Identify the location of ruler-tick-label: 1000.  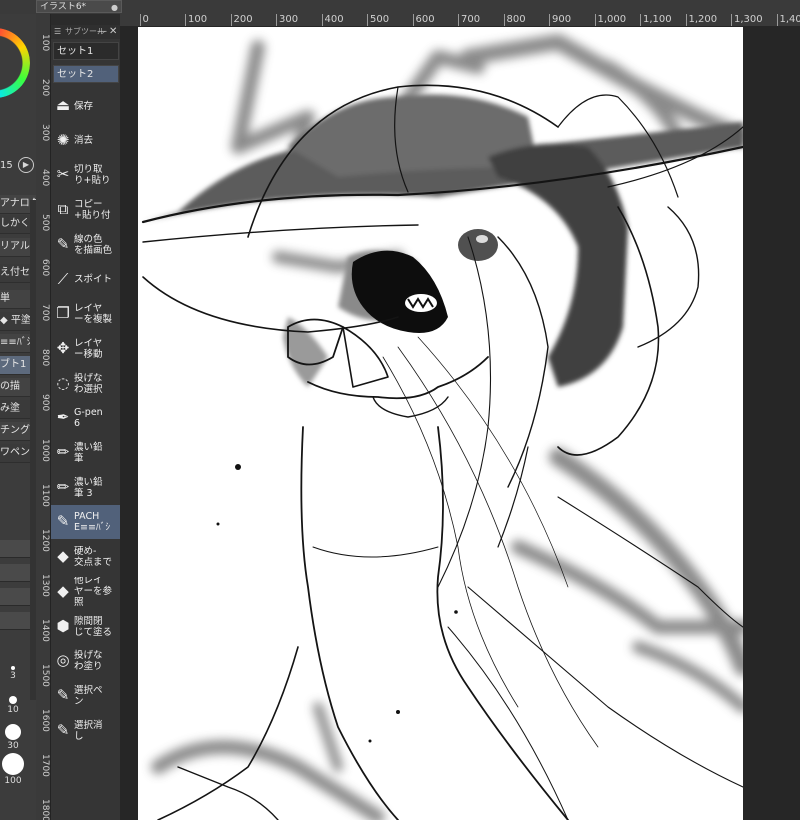
(45, 450).